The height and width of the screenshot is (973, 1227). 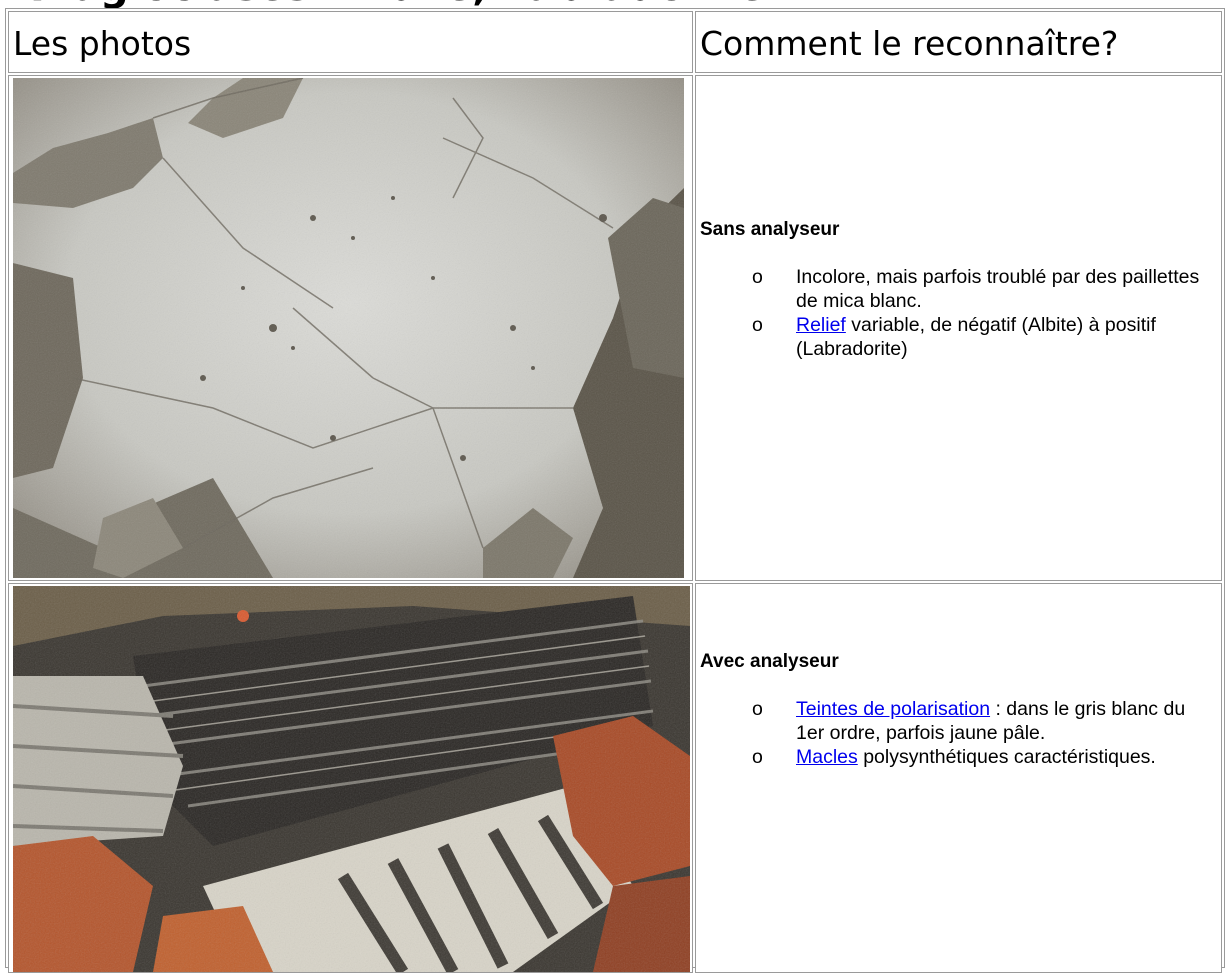 I want to click on macles-link: Macles, so click(x=827, y=757).